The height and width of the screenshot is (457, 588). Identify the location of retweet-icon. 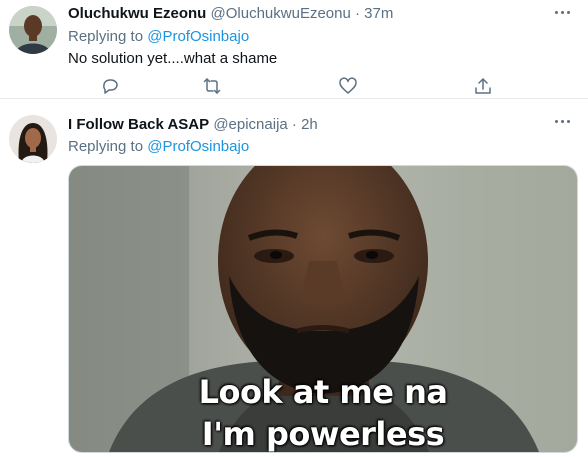
(212, 86).